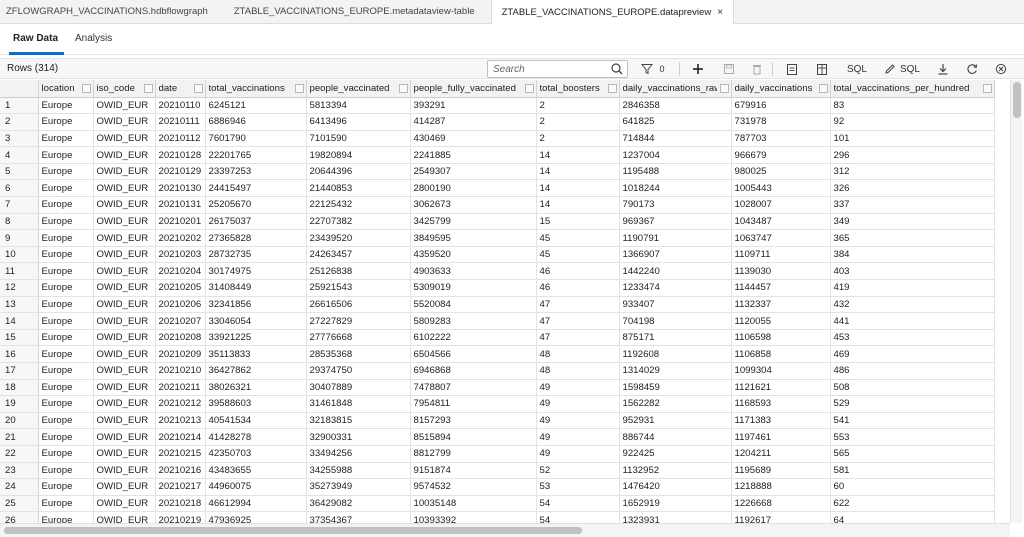 The width and height of the screenshot is (1024, 537). Describe the element at coordinates (548, 69) in the screenshot. I see `search-input` at that location.